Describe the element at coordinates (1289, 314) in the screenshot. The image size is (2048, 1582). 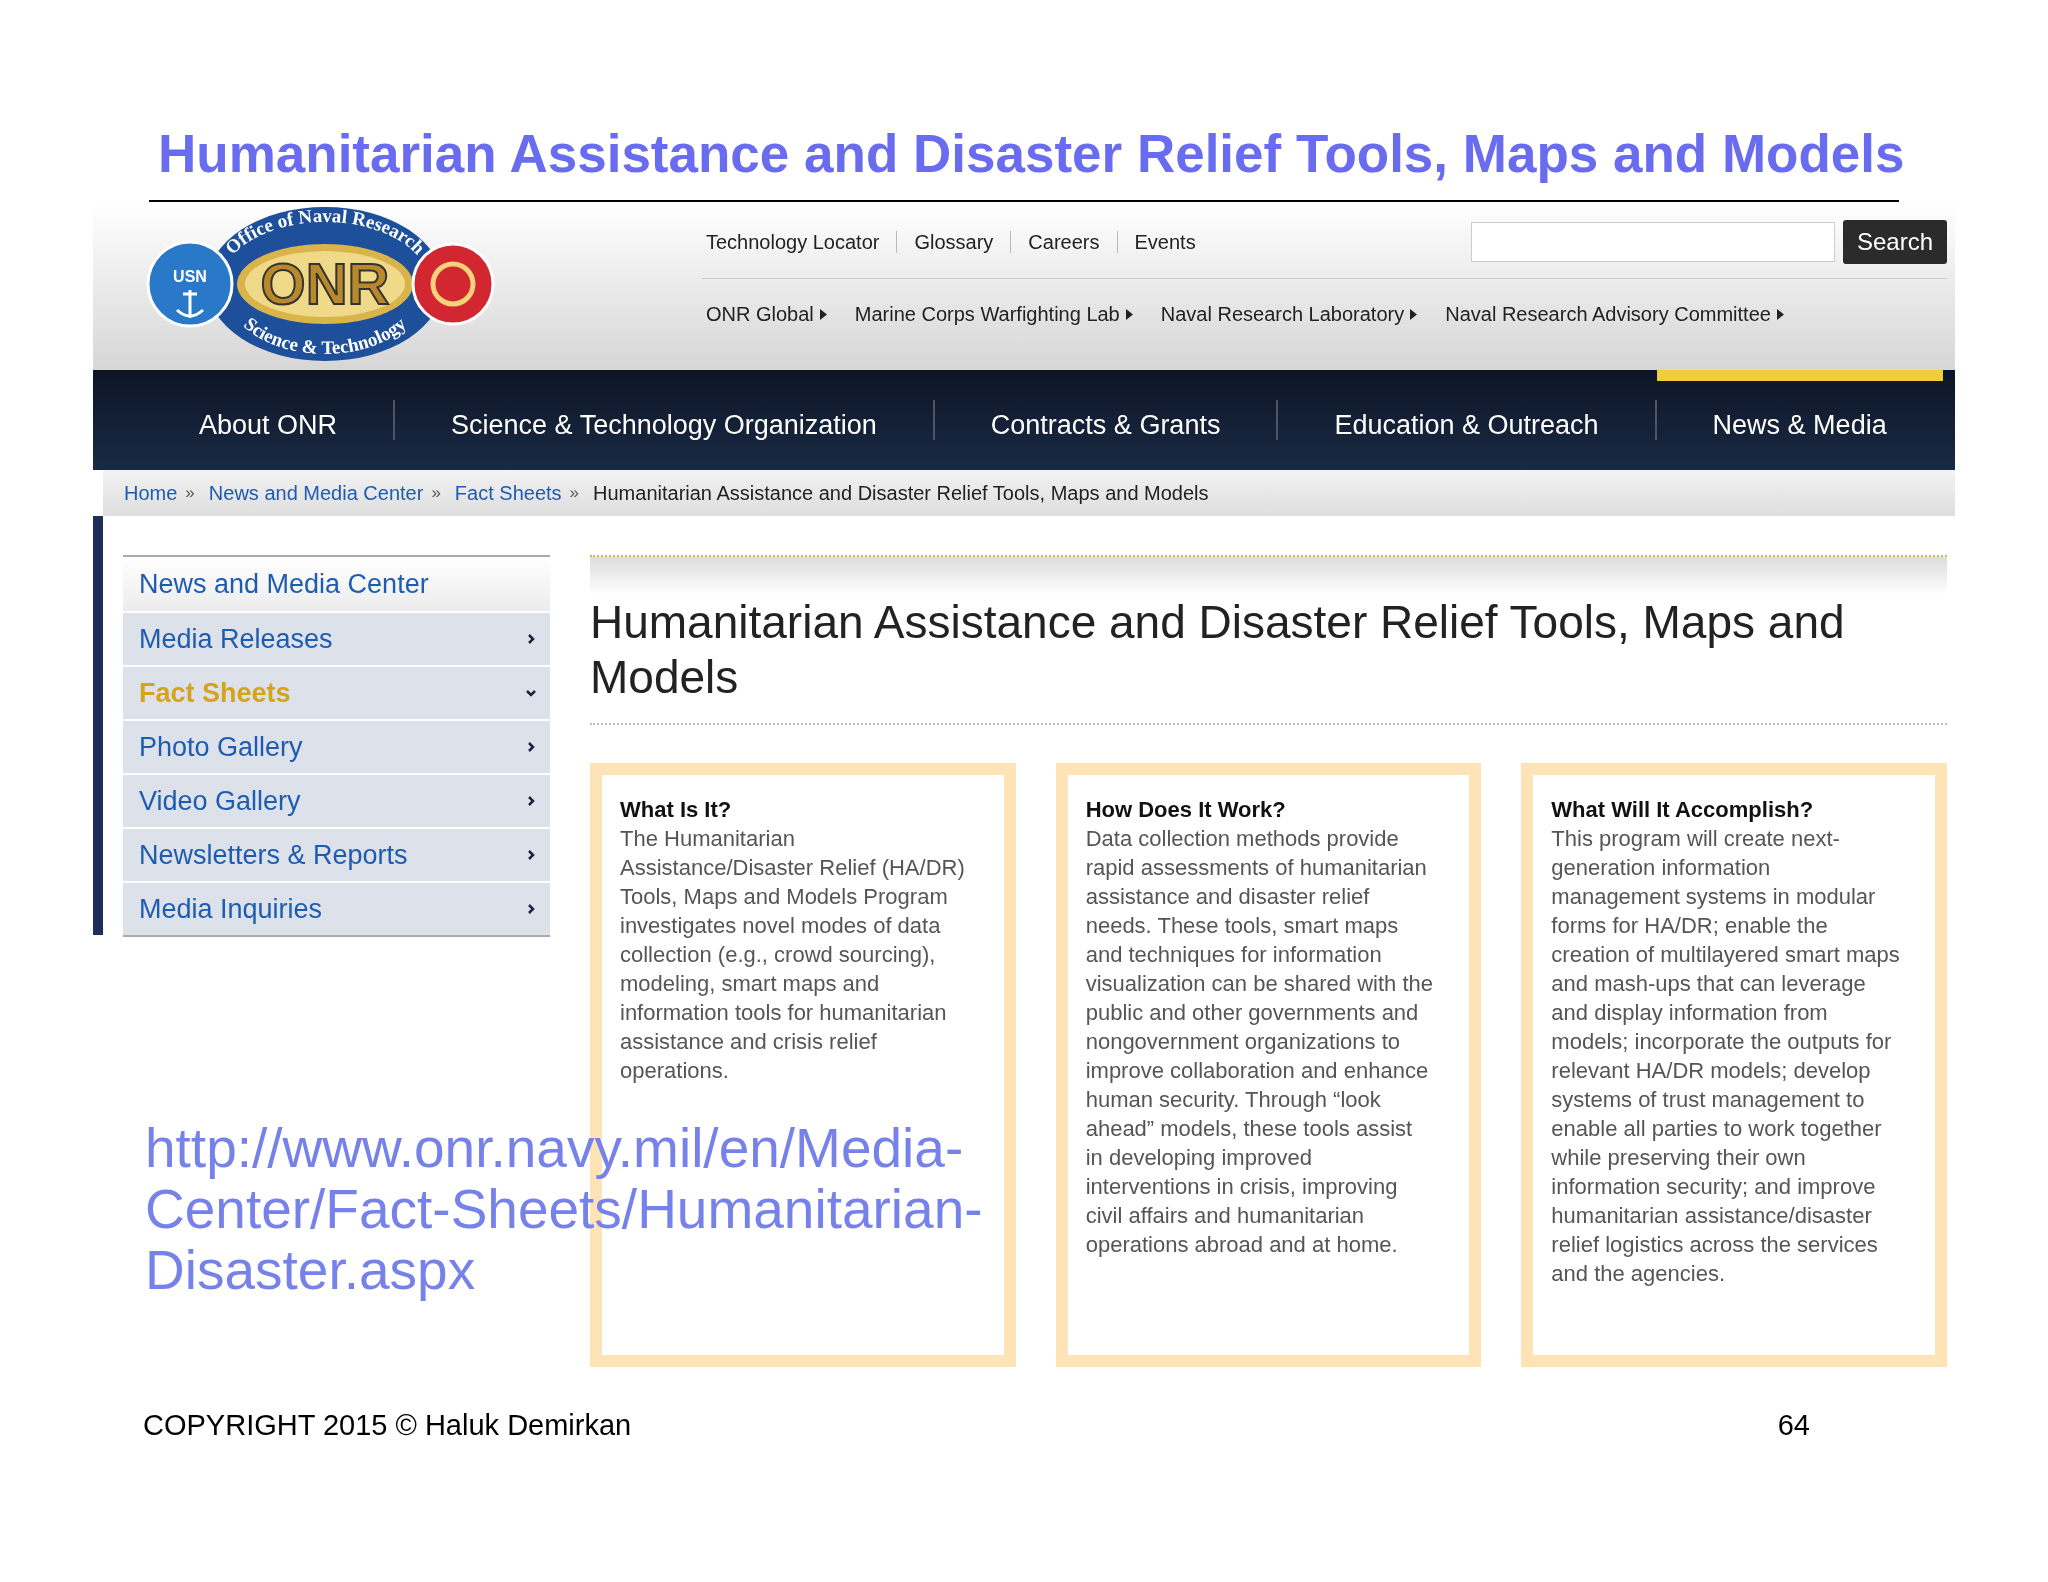
I see `partner-link: Naval Research Laboratory` at that location.